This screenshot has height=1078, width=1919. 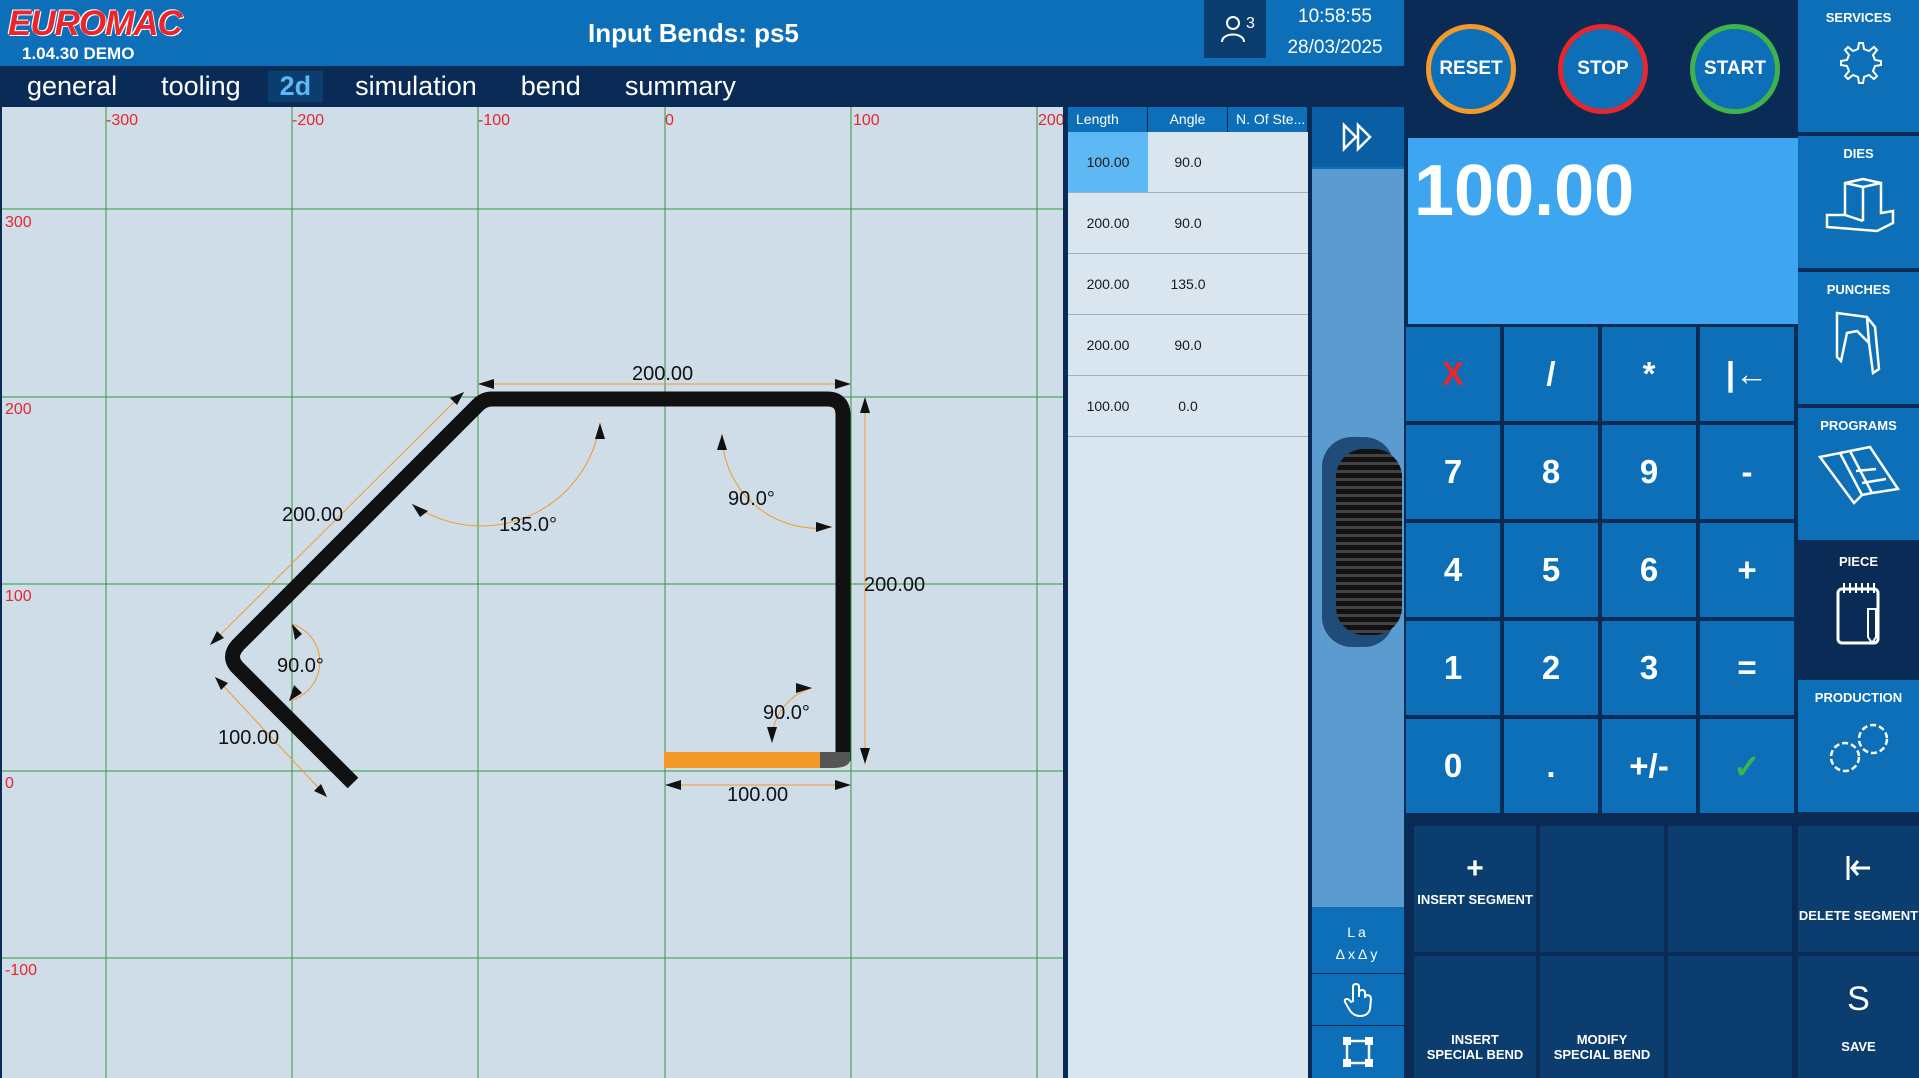 I want to click on value-display: 100.00, so click(x=1603, y=231).